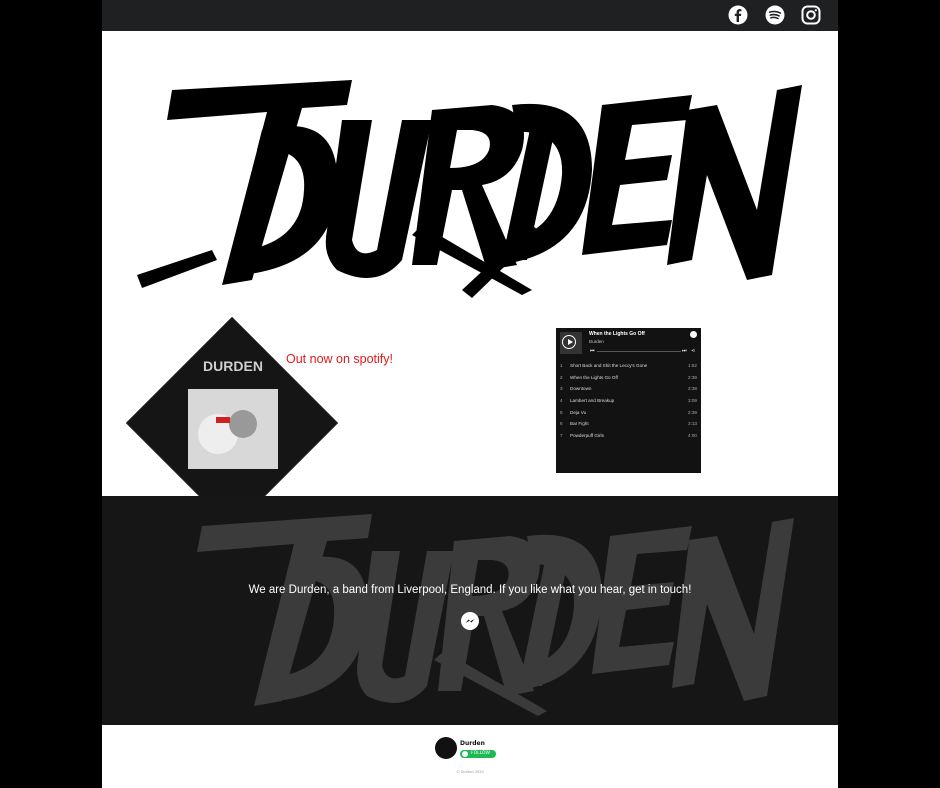 The image size is (940, 788). Describe the element at coordinates (775, 15) in the screenshot. I see `spotify-icon` at that location.